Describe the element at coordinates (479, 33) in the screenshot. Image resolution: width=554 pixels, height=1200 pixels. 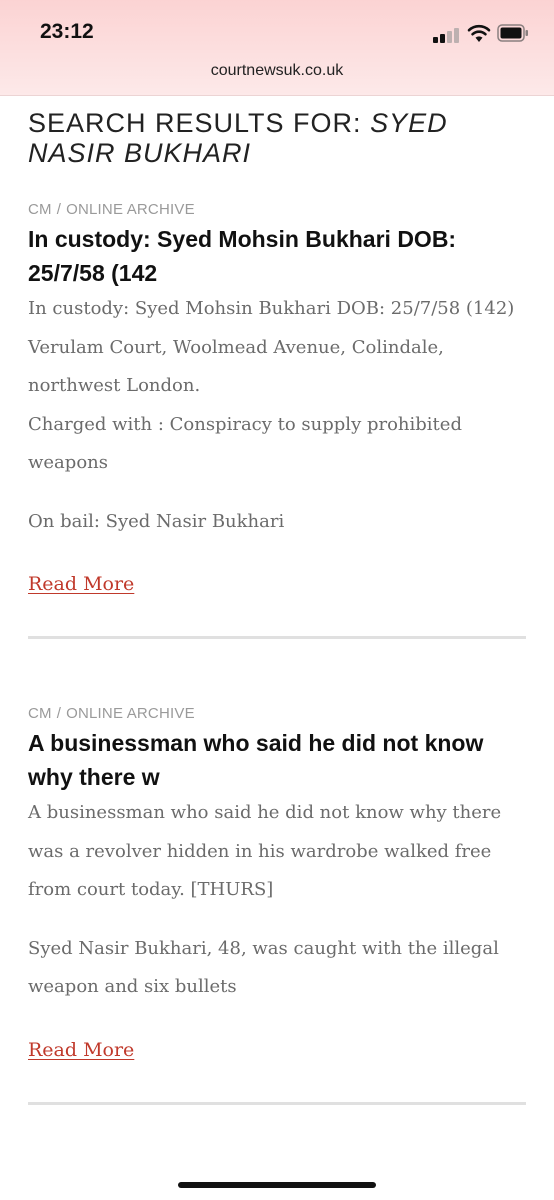
I see `wifi-icon` at that location.